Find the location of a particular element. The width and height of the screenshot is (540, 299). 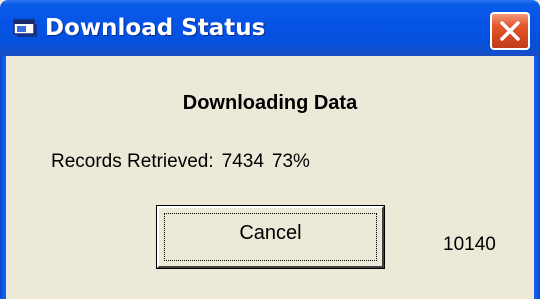

records-percent: 73% is located at coordinates (290, 161).